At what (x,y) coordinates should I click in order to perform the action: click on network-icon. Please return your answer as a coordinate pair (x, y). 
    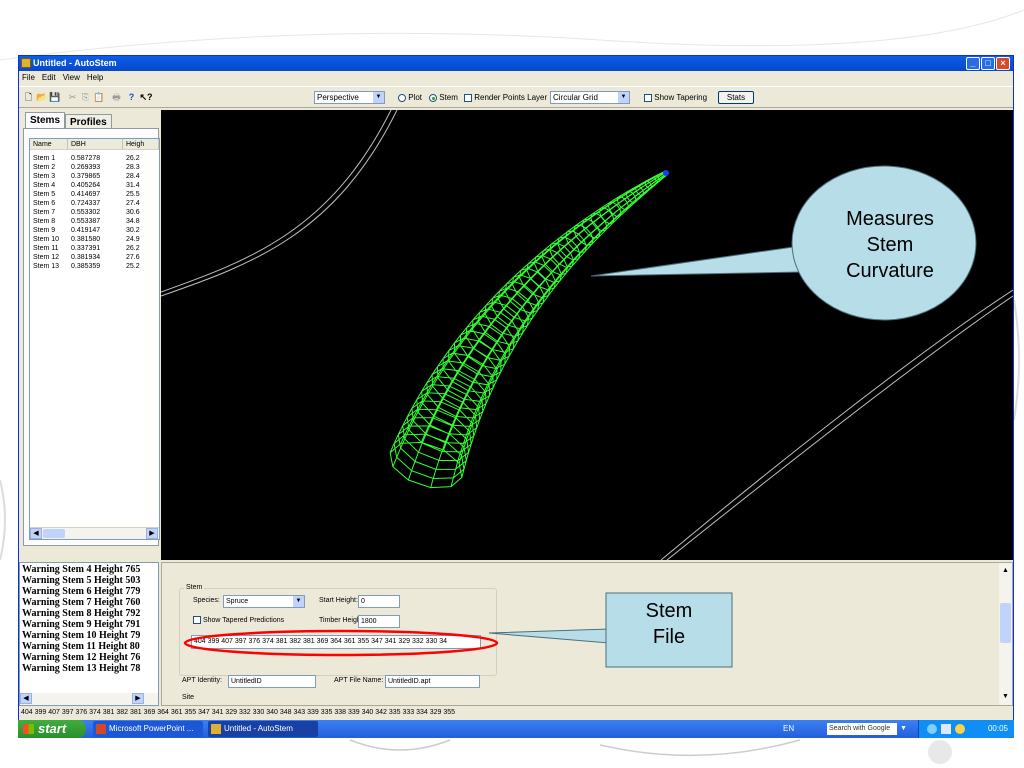
    Looking at the image, I should click on (932, 729).